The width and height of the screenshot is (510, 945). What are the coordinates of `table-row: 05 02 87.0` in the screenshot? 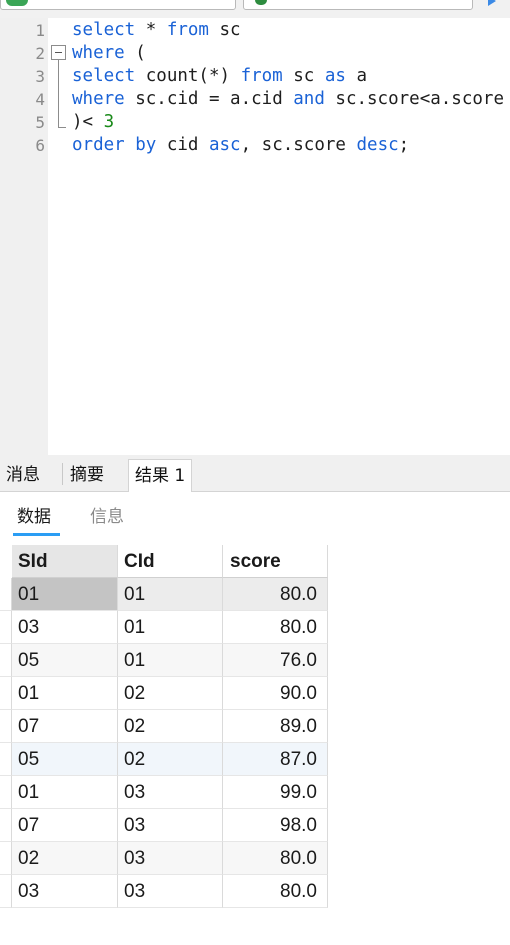 It's located at (164, 759).